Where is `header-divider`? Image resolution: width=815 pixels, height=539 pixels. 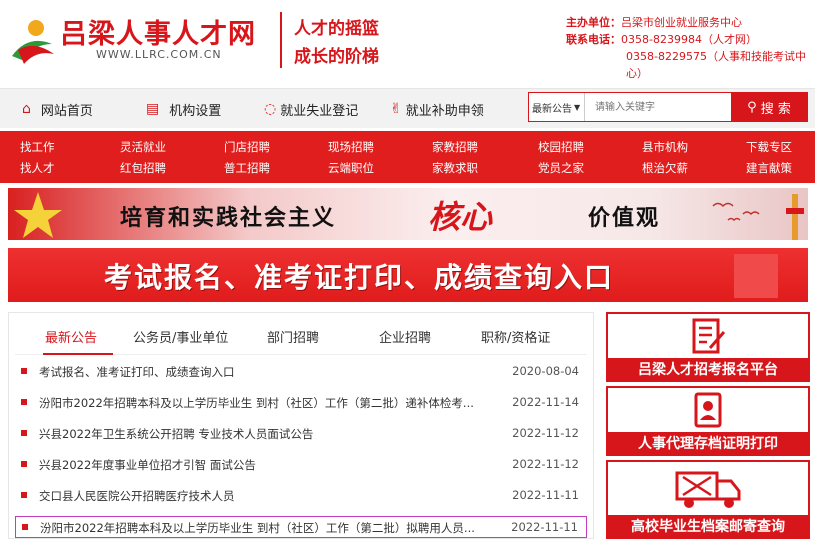 header-divider is located at coordinates (281, 40).